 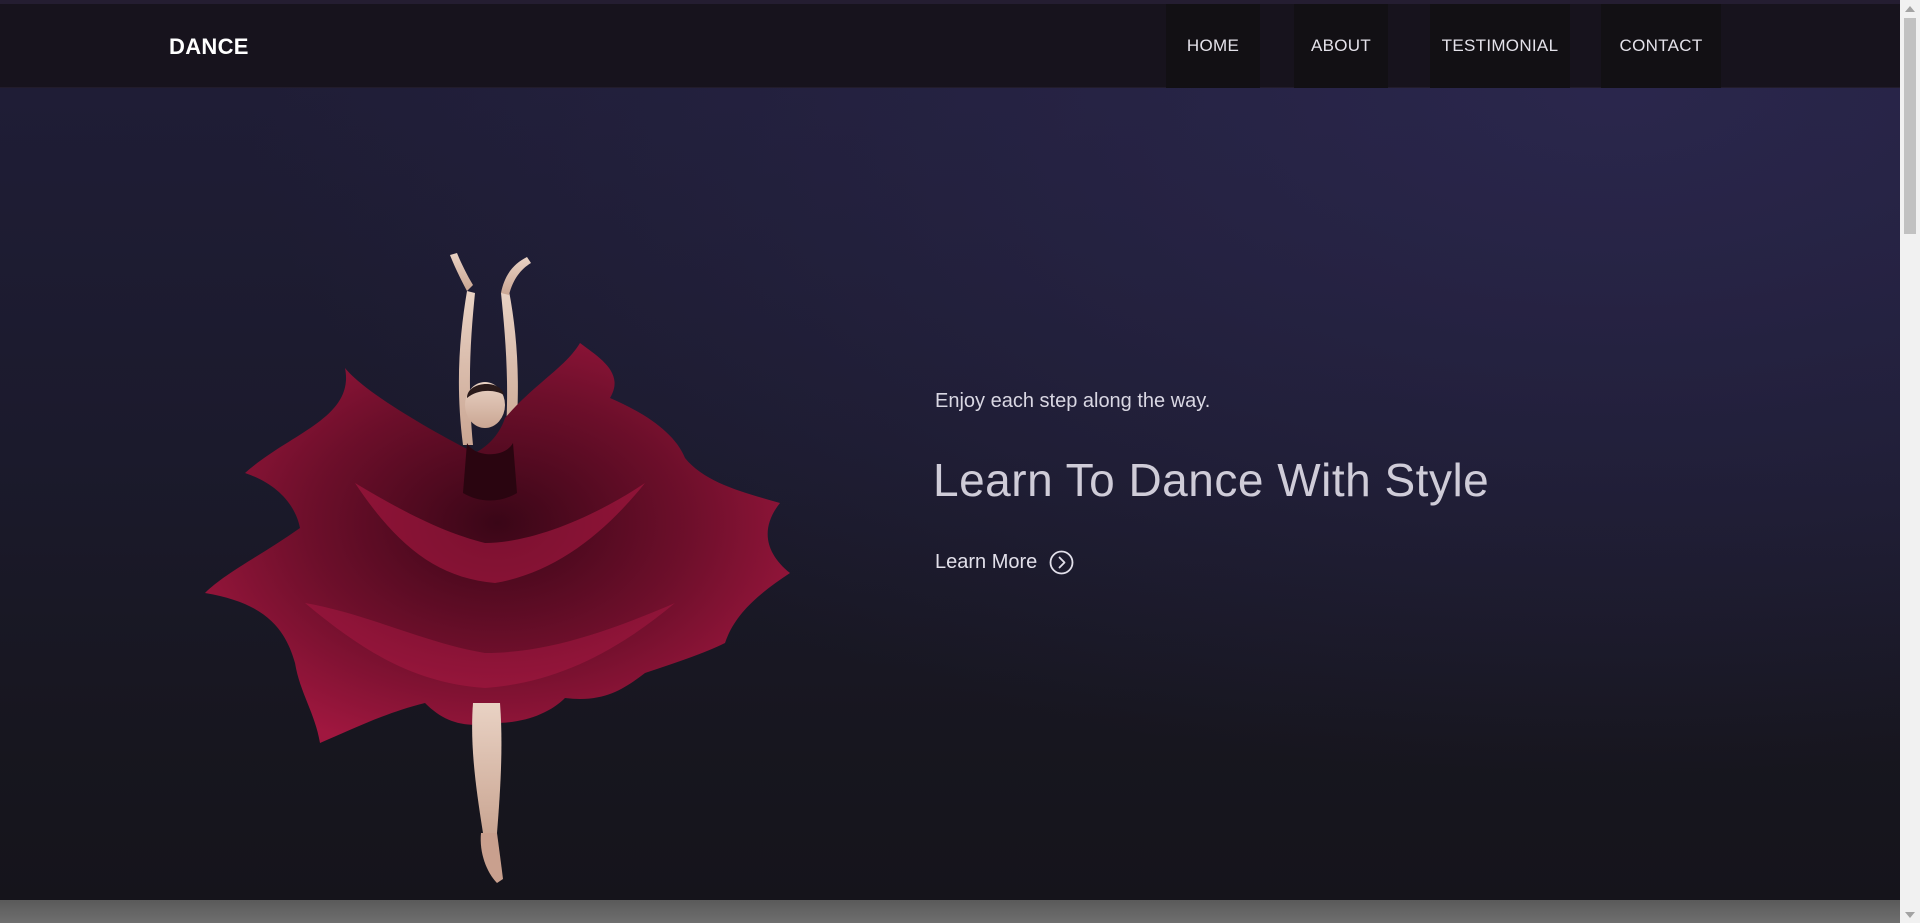 What do you see at coordinates (1910, 126) in the screenshot?
I see `scrollbar-thumb` at bounding box center [1910, 126].